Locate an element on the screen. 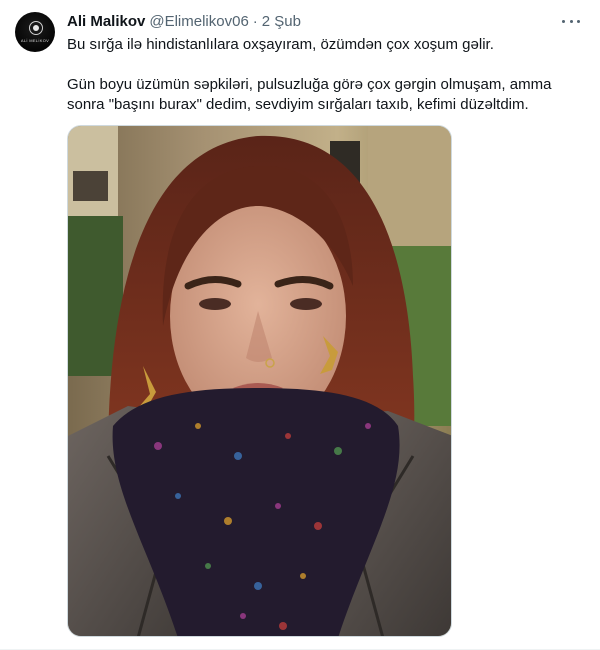 This screenshot has height=650, width=600. more-horizontal-icon is located at coordinates (571, 21).